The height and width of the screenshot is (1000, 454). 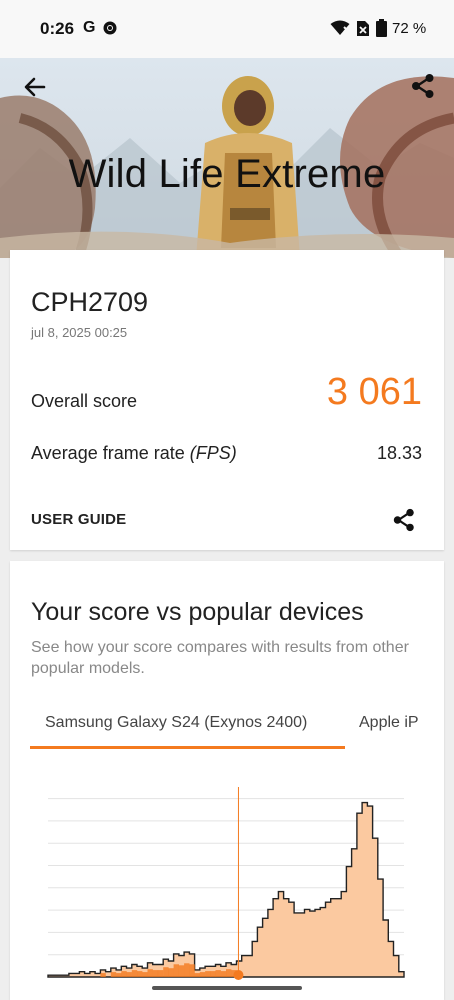 What do you see at coordinates (226, 889) in the screenshot?
I see `histogram-area` at bounding box center [226, 889].